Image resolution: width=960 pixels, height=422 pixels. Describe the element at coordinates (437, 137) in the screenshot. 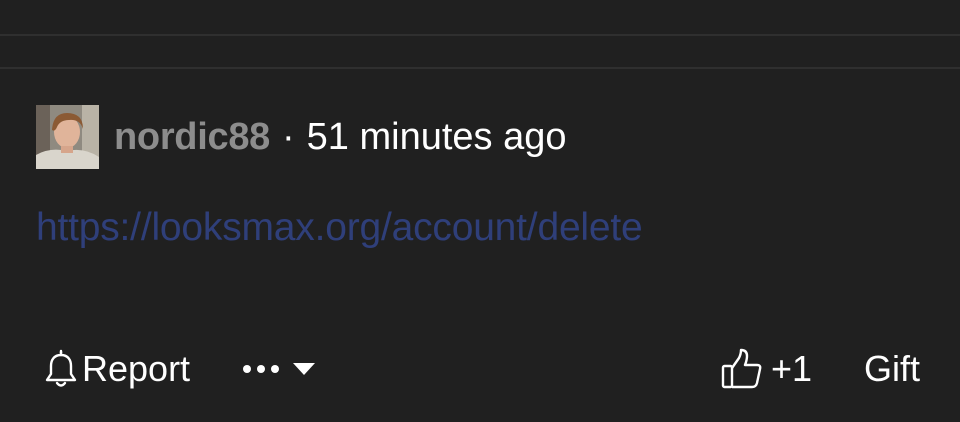

I see `post-timestamp: 51 minutes ago` at that location.